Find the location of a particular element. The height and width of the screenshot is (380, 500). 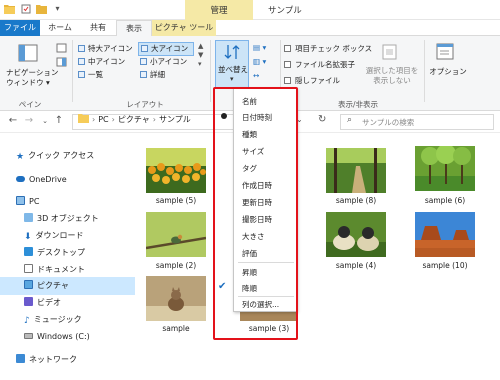

nav-item-music: ♪ ミュージック is located at coordinates (67, 320).